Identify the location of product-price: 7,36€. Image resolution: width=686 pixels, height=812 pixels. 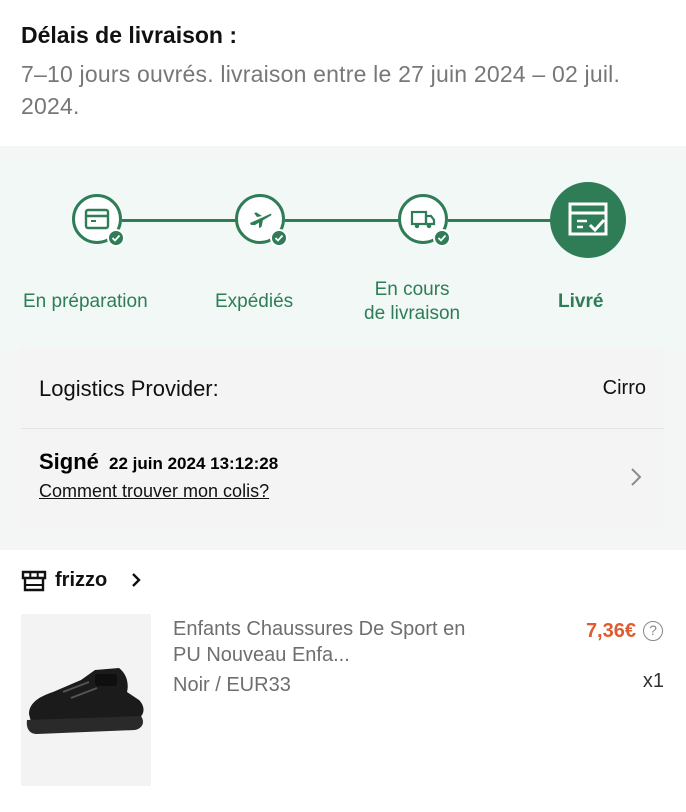
(610, 631).